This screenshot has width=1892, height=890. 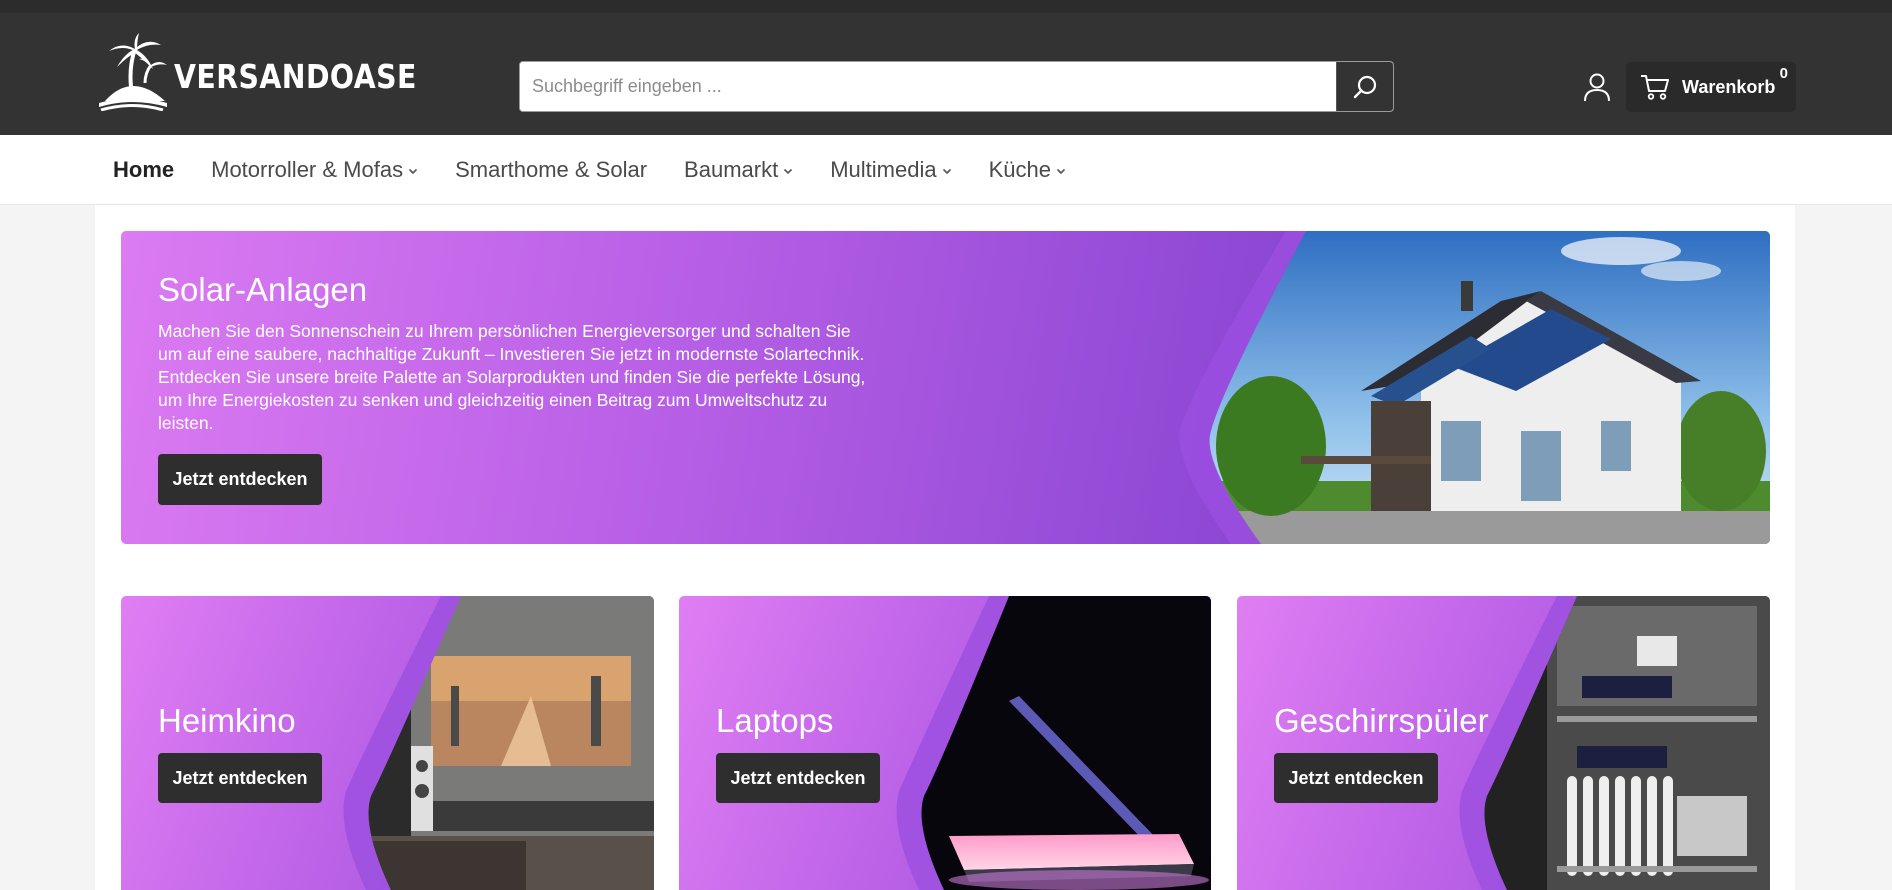 I want to click on account-button, so click(x=1597, y=87).